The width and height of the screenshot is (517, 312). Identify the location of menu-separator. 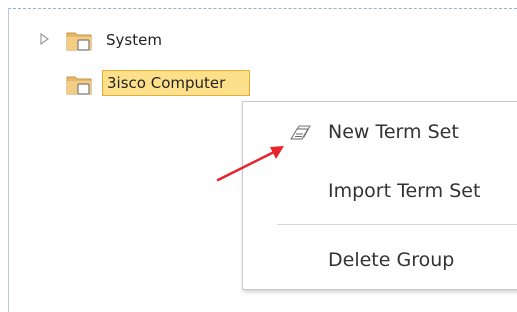
(397, 224).